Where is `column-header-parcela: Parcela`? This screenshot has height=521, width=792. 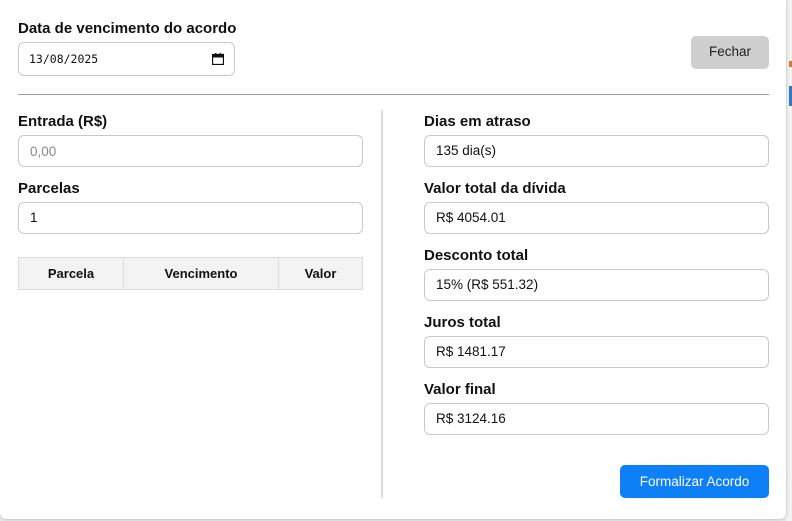 column-header-parcela: Parcela is located at coordinates (71, 273).